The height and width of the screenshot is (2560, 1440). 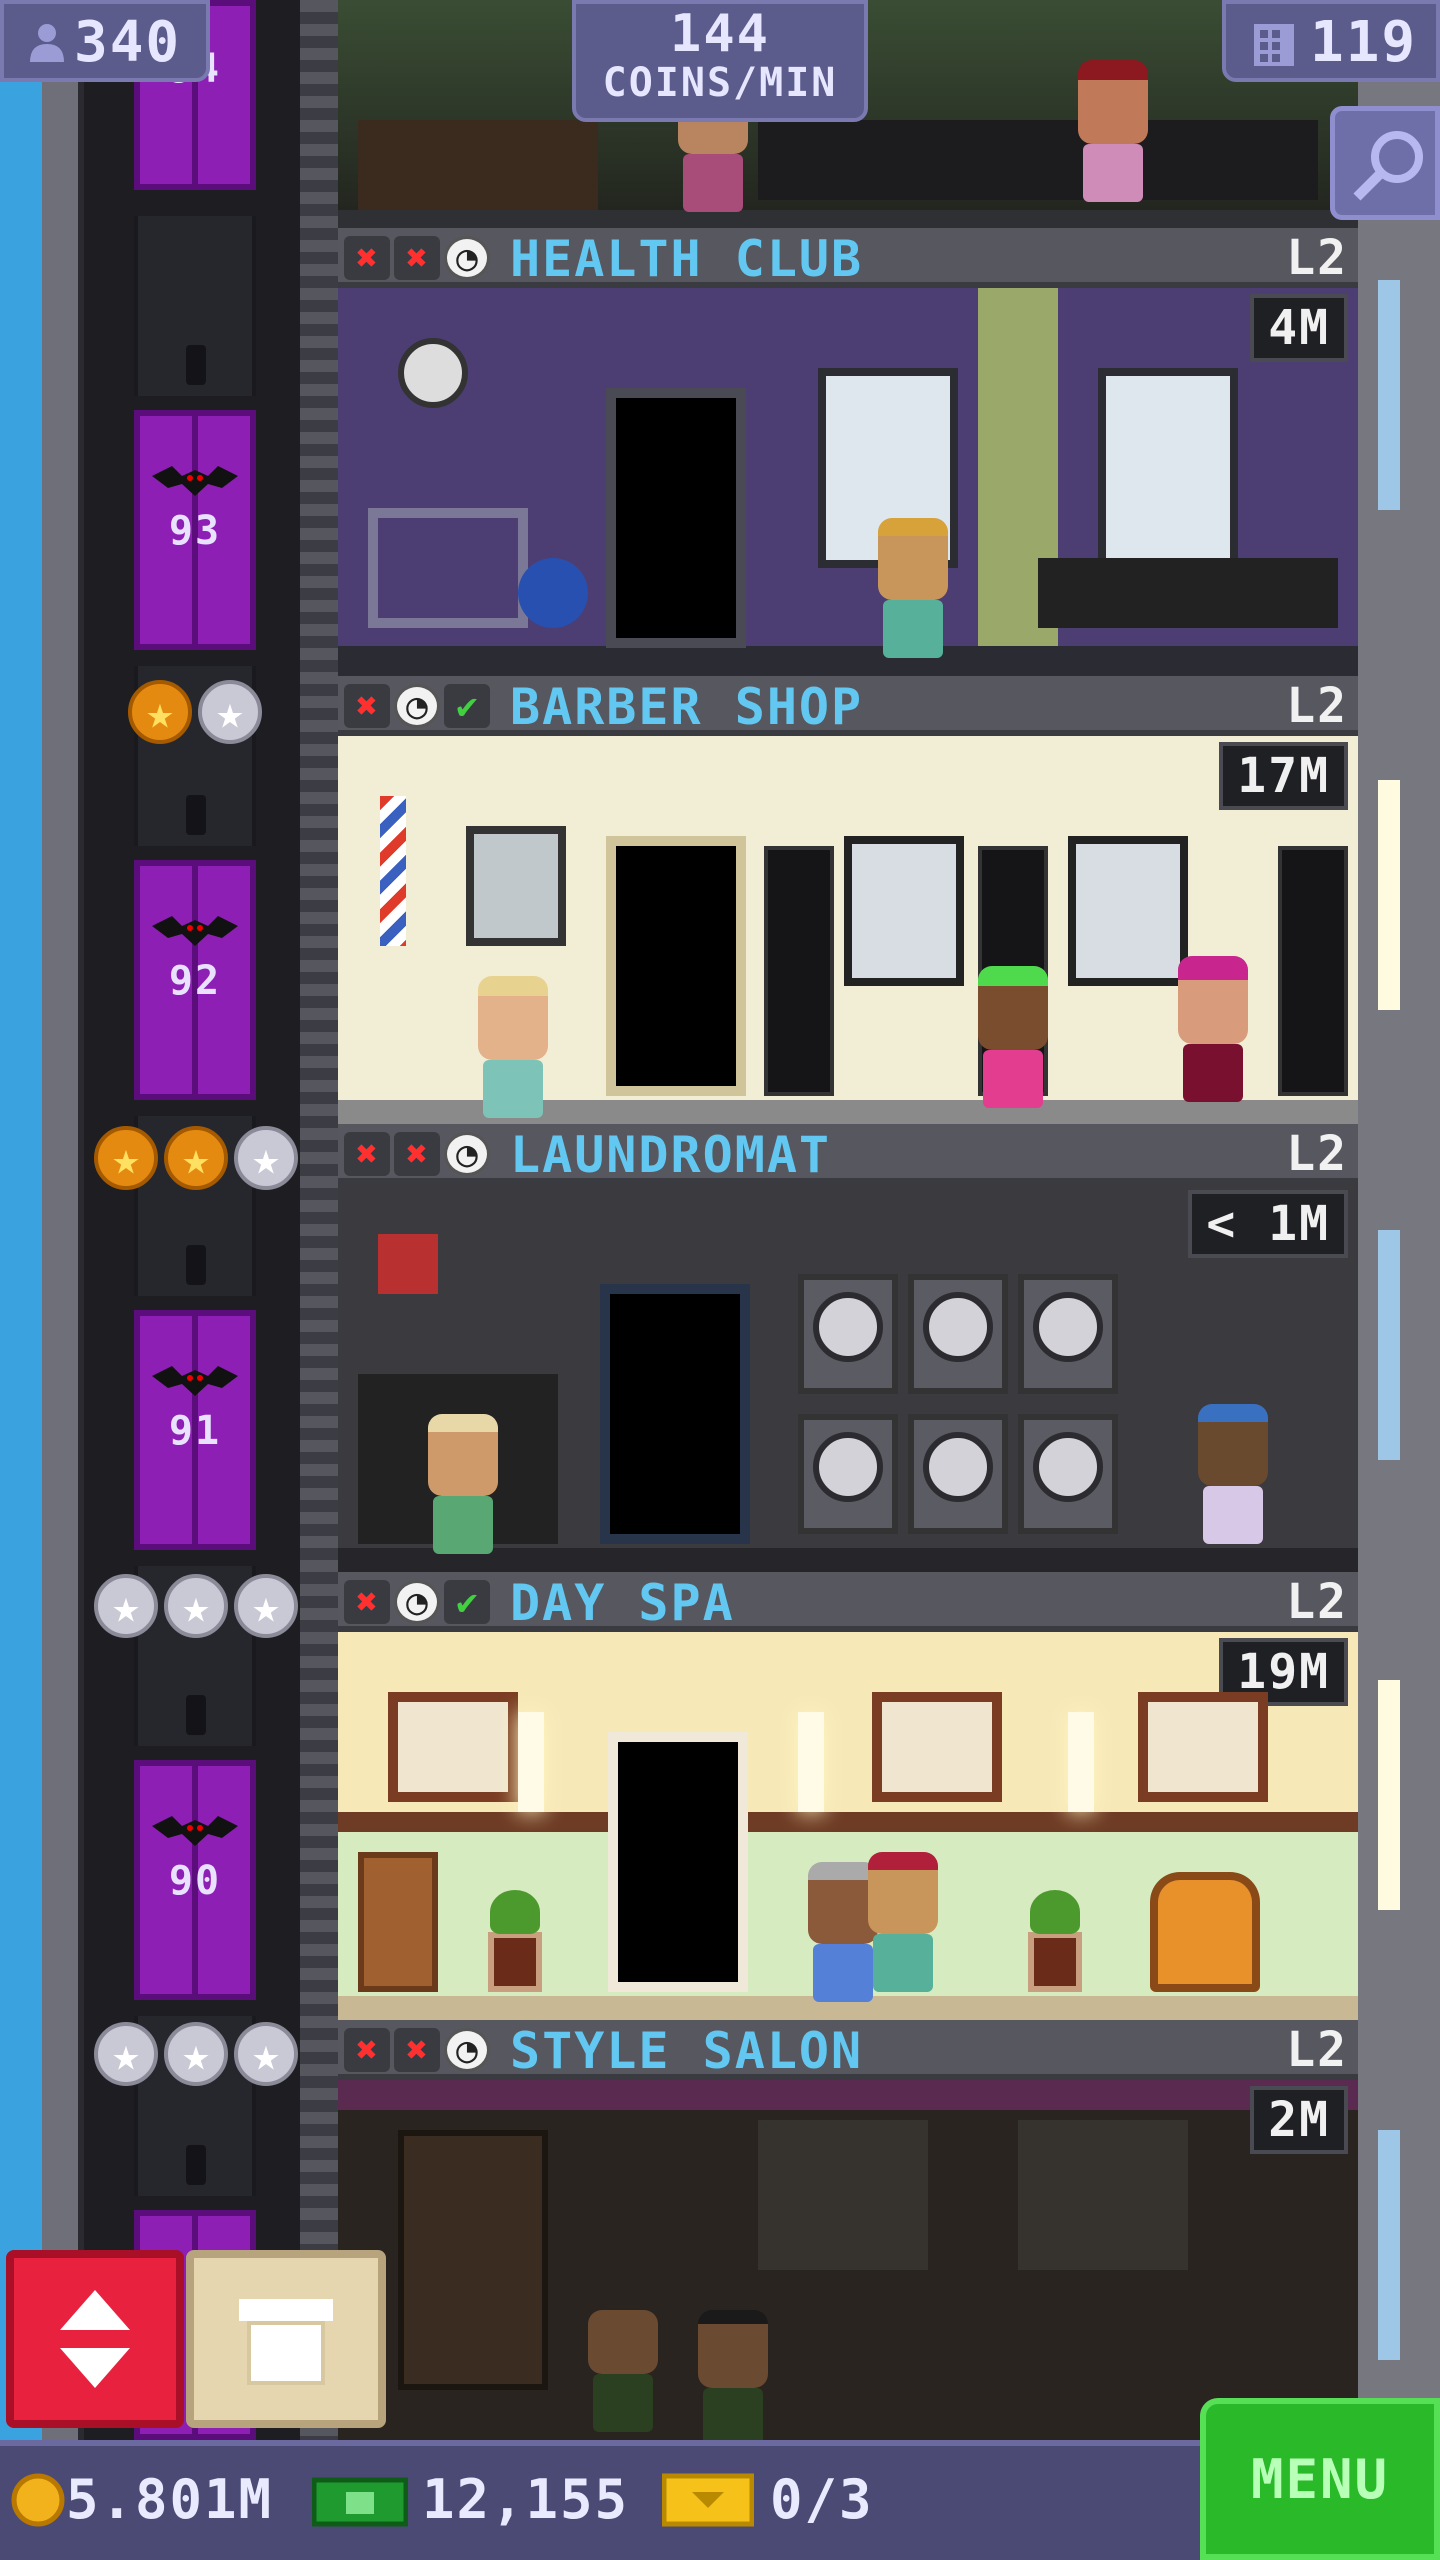 What do you see at coordinates (1320, 2479) in the screenshot?
I see `menu-button: MENU` at bounding box center [1320, 2479].